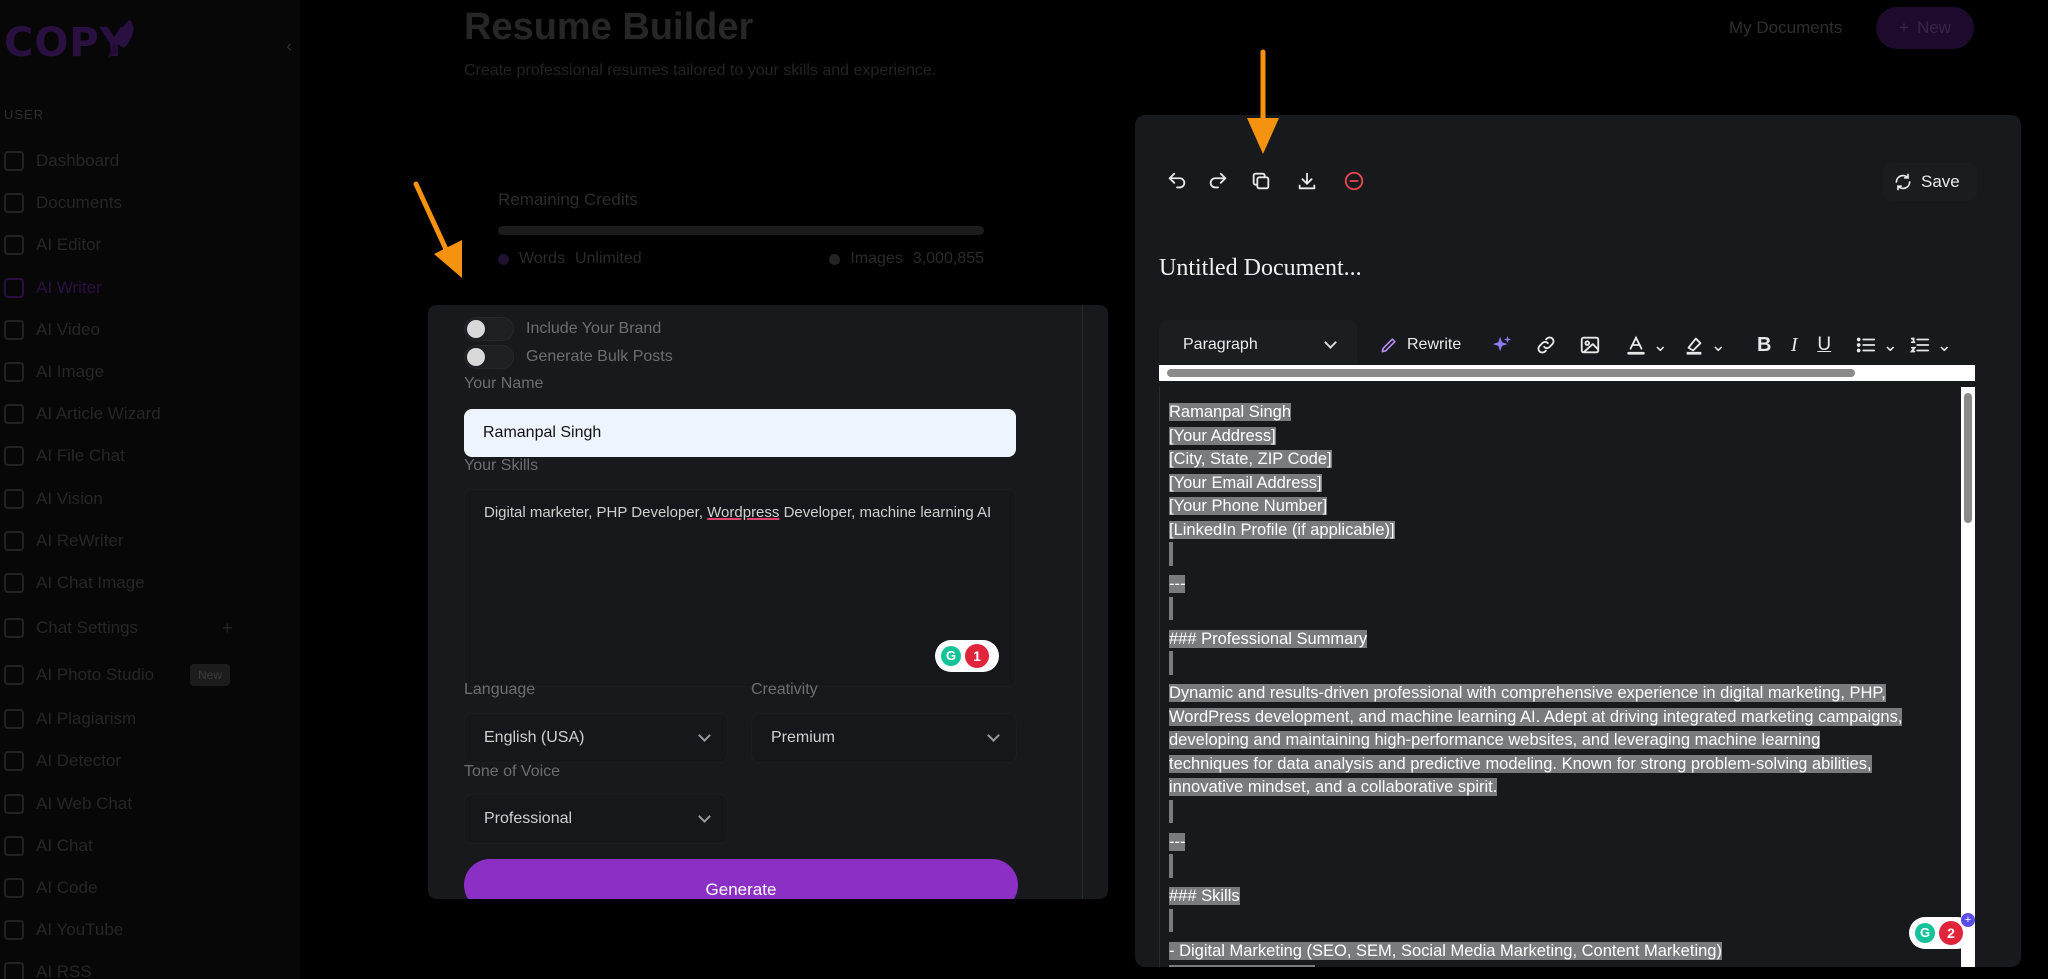  What do you see at coordinates (1220, 344) in the screenshot?
I see `paragraph-style-value: Paragraph` at bounding box center [1220, 344].